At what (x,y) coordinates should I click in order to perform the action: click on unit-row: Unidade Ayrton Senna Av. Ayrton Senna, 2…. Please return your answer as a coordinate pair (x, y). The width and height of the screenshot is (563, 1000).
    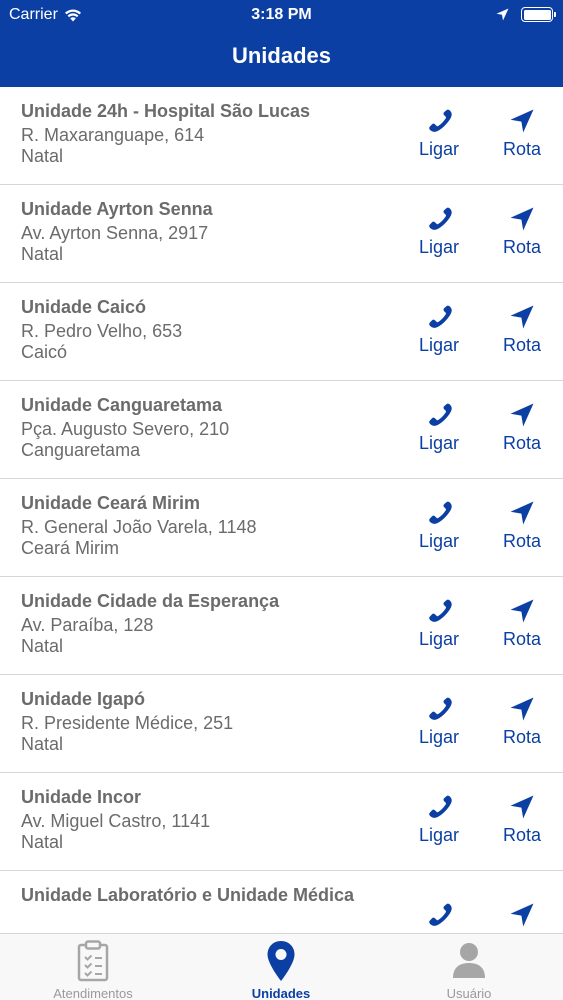
    Looking at the image, I should click on (281, 234).